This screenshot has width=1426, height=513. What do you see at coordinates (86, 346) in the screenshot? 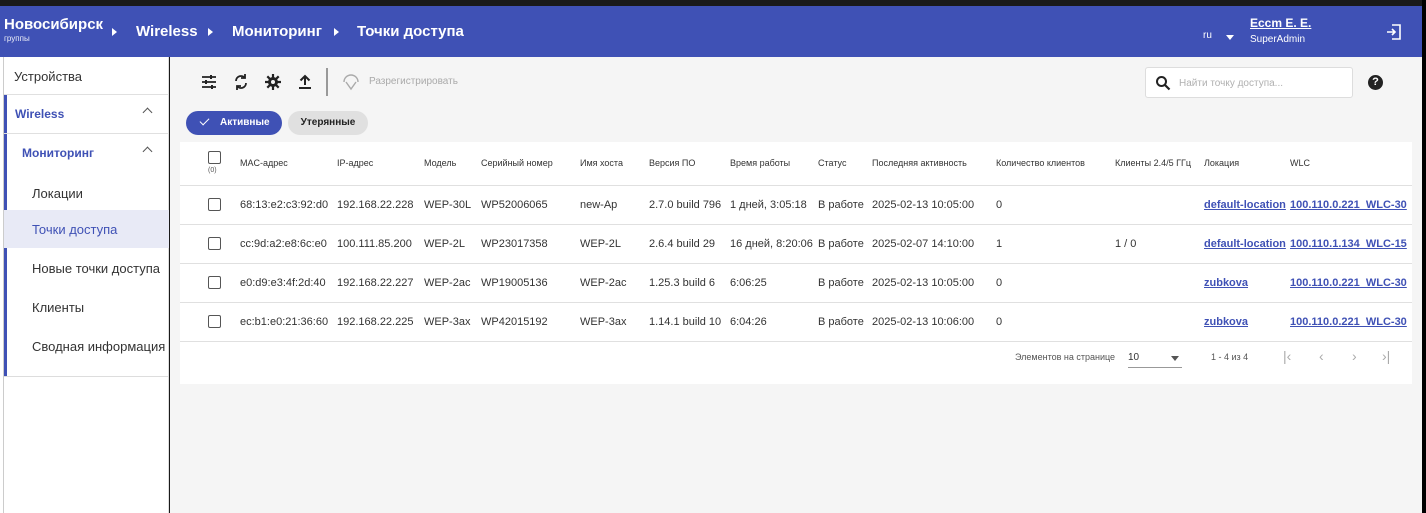
I see `sidebar-item-summary: Сводная информация` at bounding box center [86, 346].